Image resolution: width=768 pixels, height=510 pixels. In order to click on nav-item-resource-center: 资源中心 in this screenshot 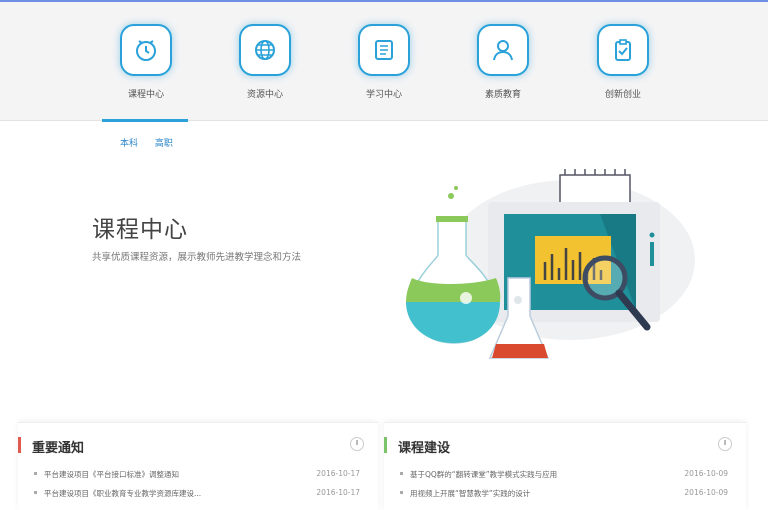, I will do `click(265, 61)`.